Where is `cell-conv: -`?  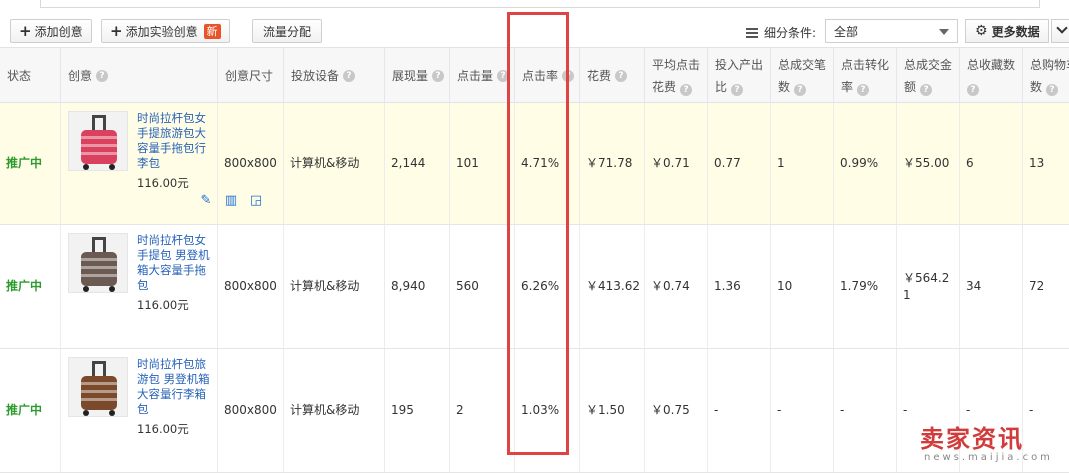 cell-conv: - is located at coordinates (864, 410).